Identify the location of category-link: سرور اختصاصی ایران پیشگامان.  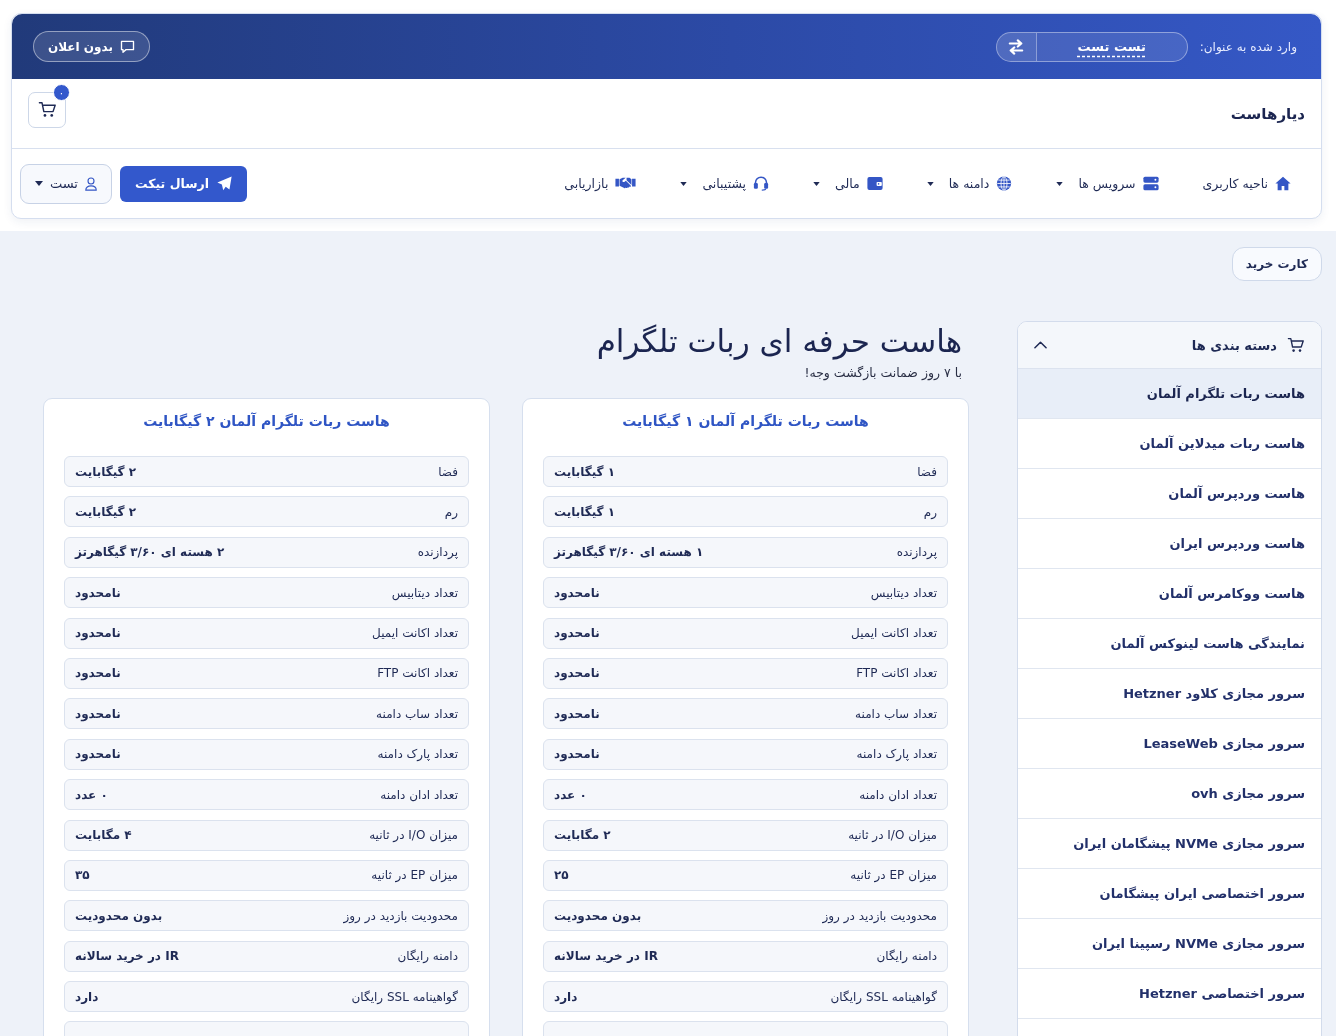
(1169, 894).